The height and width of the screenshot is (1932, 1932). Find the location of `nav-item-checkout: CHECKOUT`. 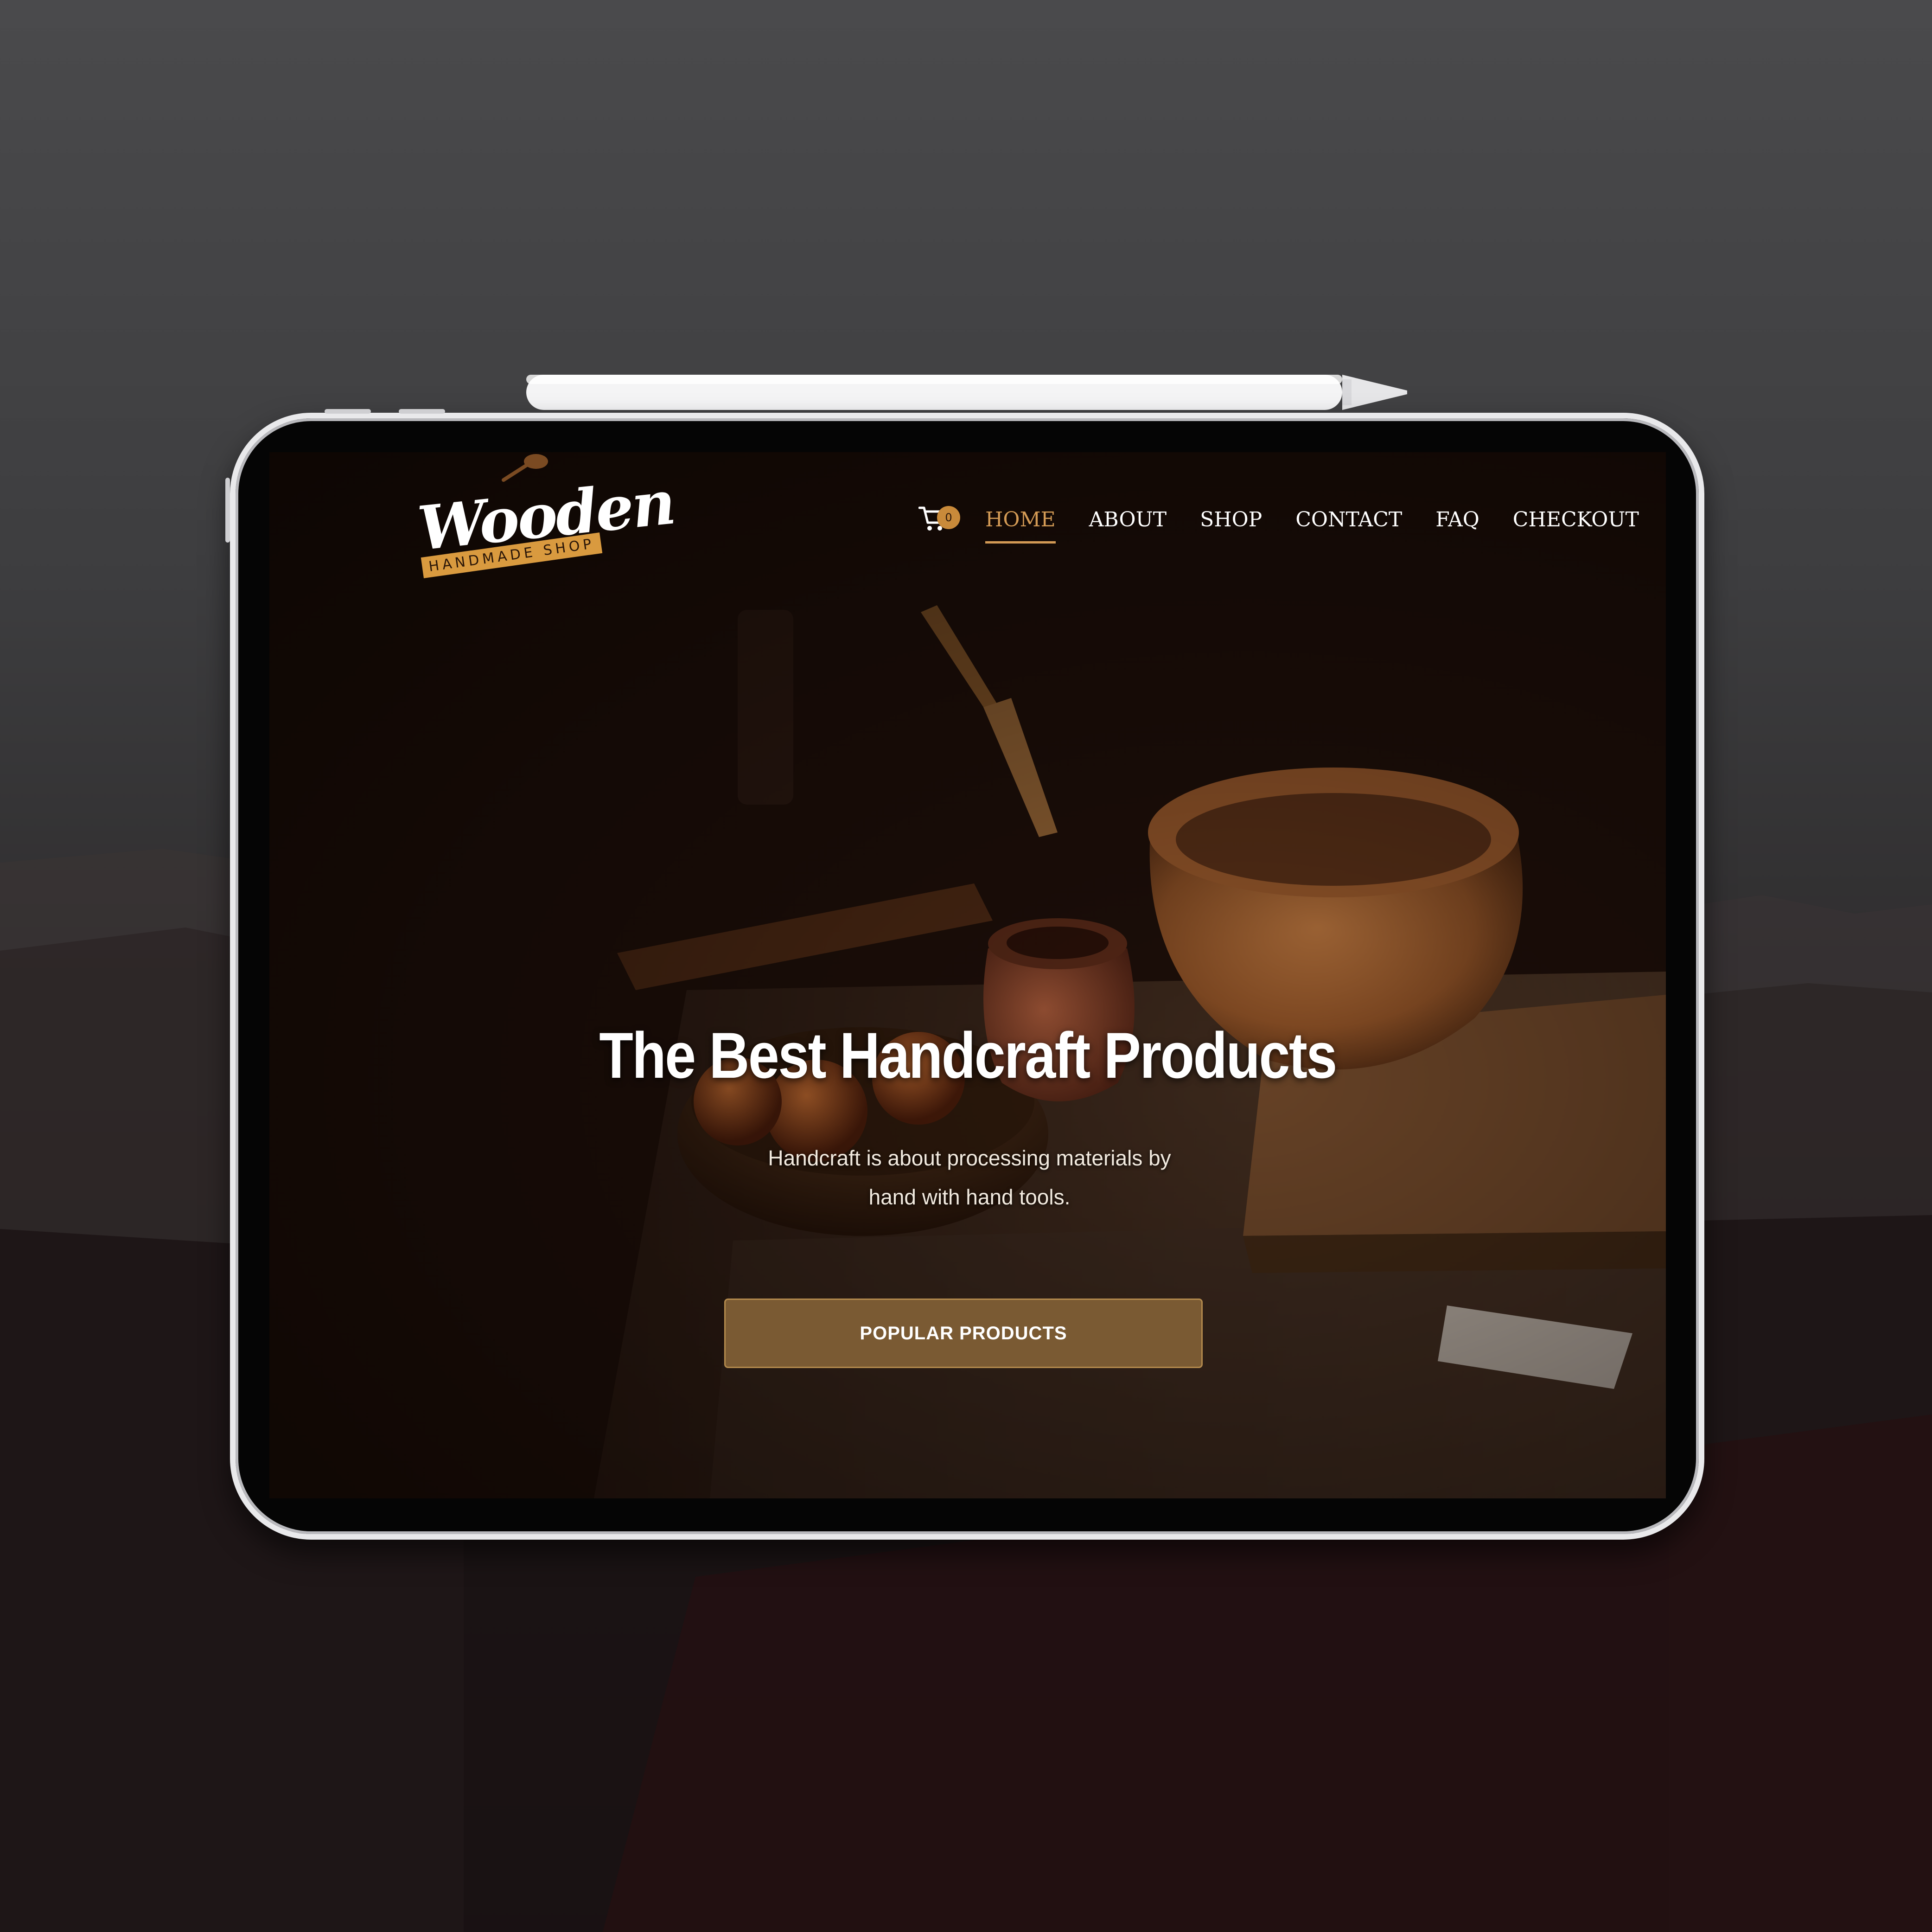

nav-item-checkout: CHECKOUT is located at coordinates (1576, 519).